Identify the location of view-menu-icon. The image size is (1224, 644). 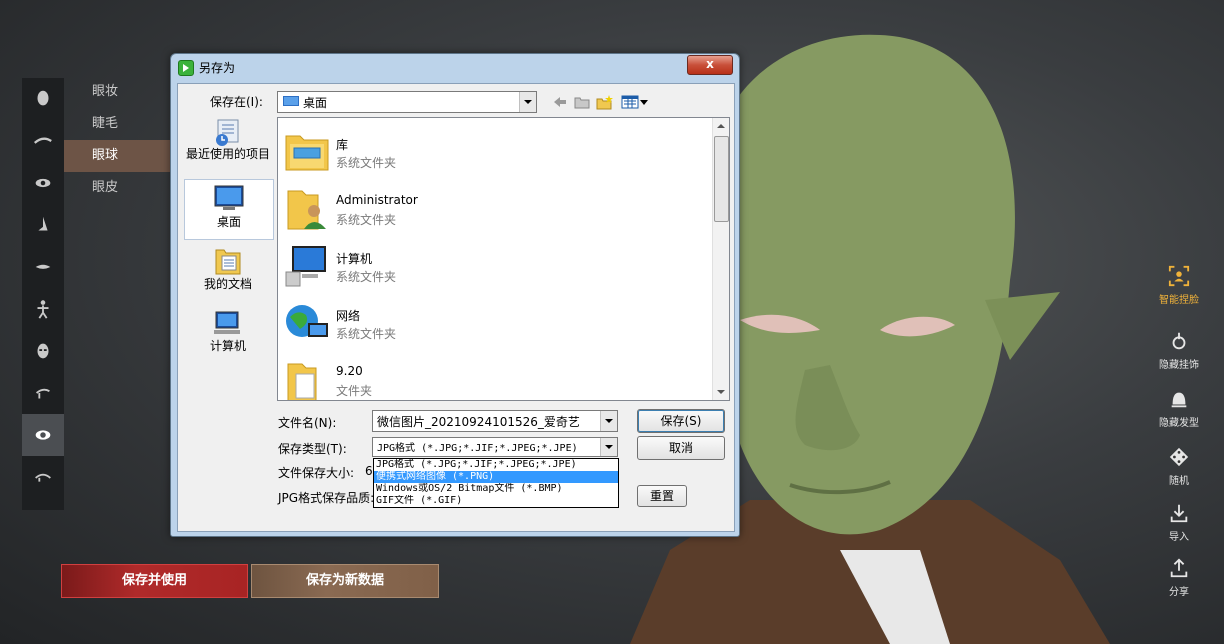
(635, 102).